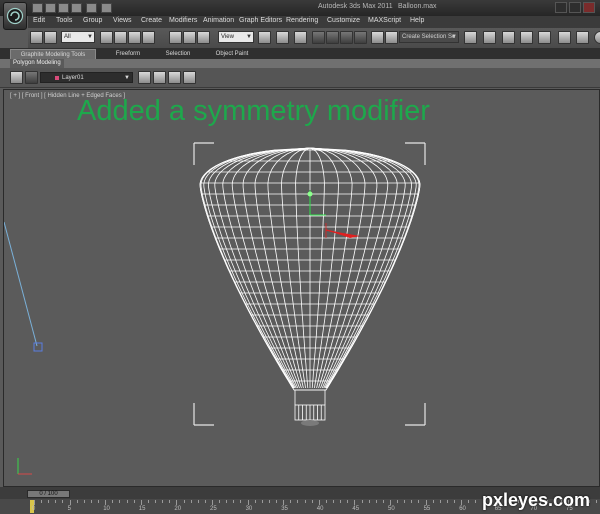  What do you see at coordinates (302, 20) in the screenshot?
I see `menu-rendering: Rendering` at bounding box center [302, 20].